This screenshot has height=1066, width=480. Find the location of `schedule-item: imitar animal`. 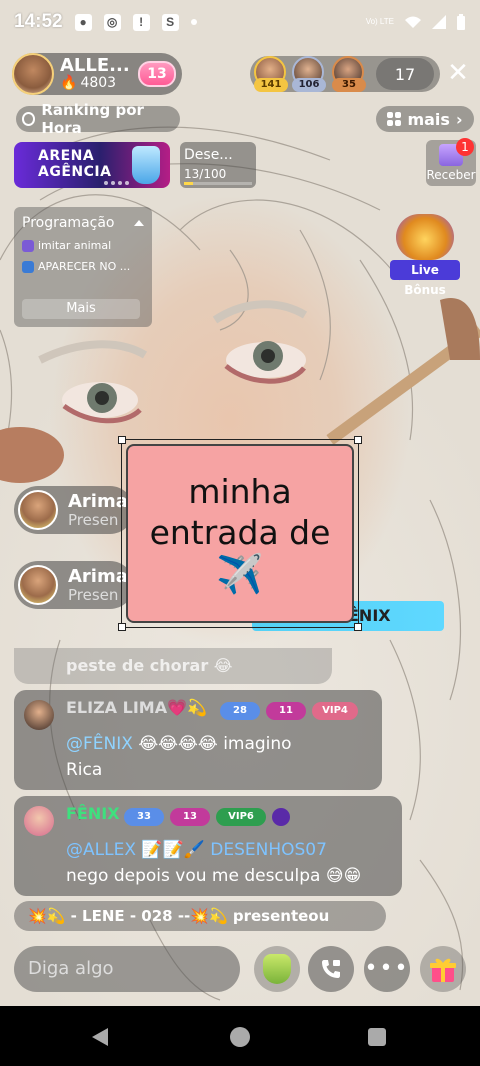

schedule-item: imitar animal is located at coordinates (83, 245).